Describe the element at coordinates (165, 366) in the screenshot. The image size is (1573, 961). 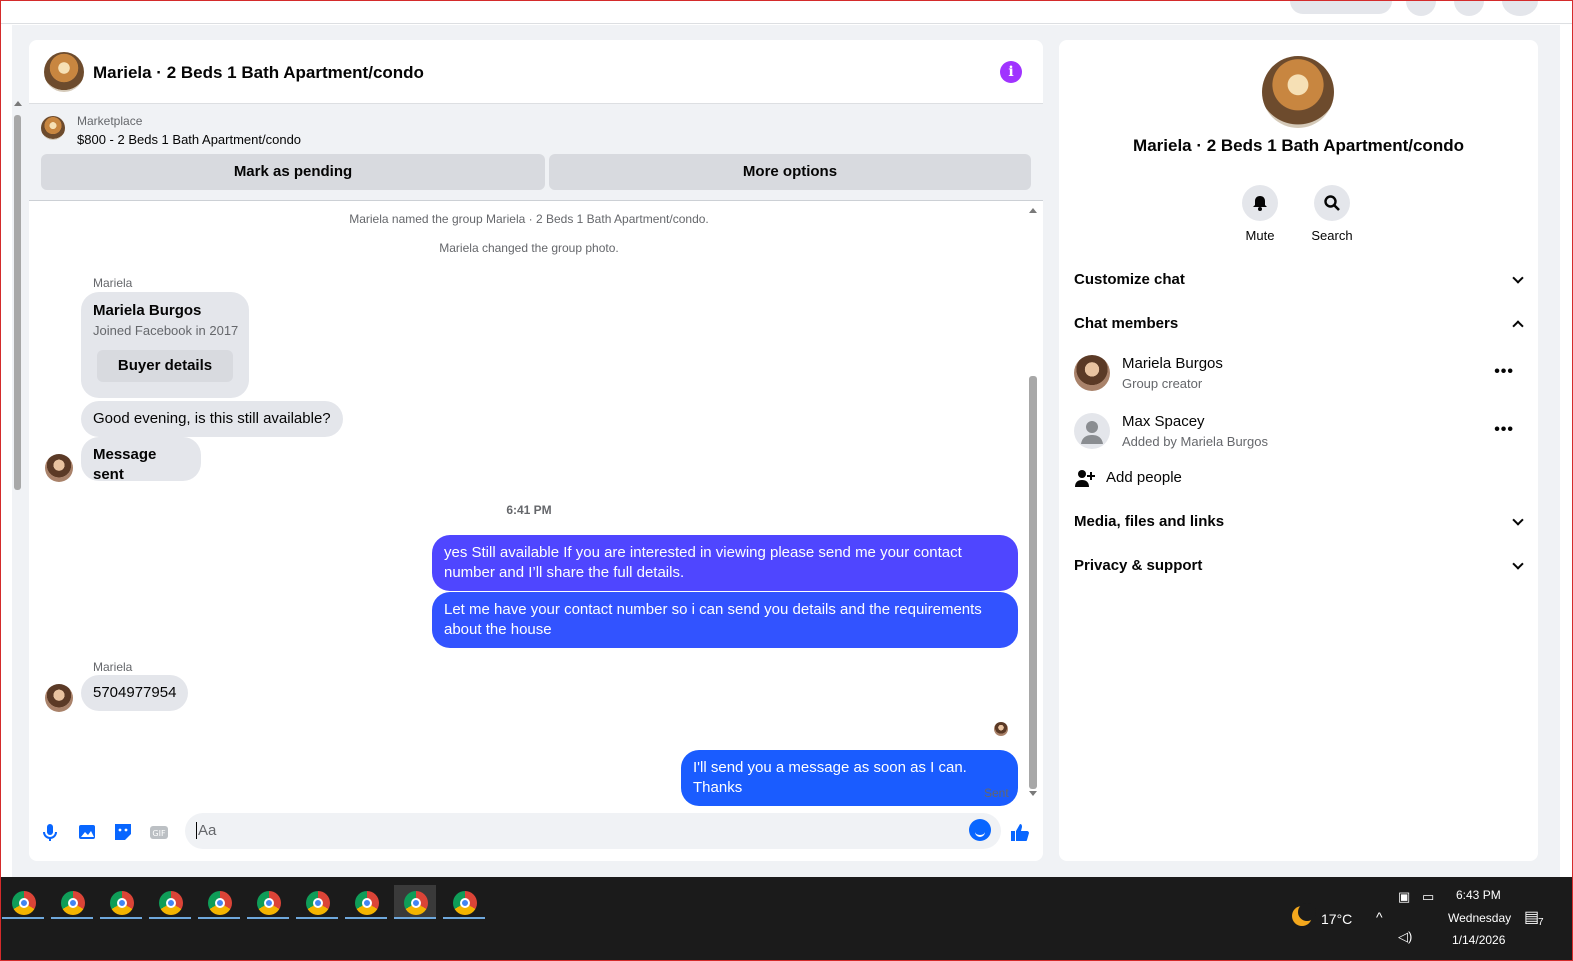
I see `buyer-details-button: Buyer details` at that location.